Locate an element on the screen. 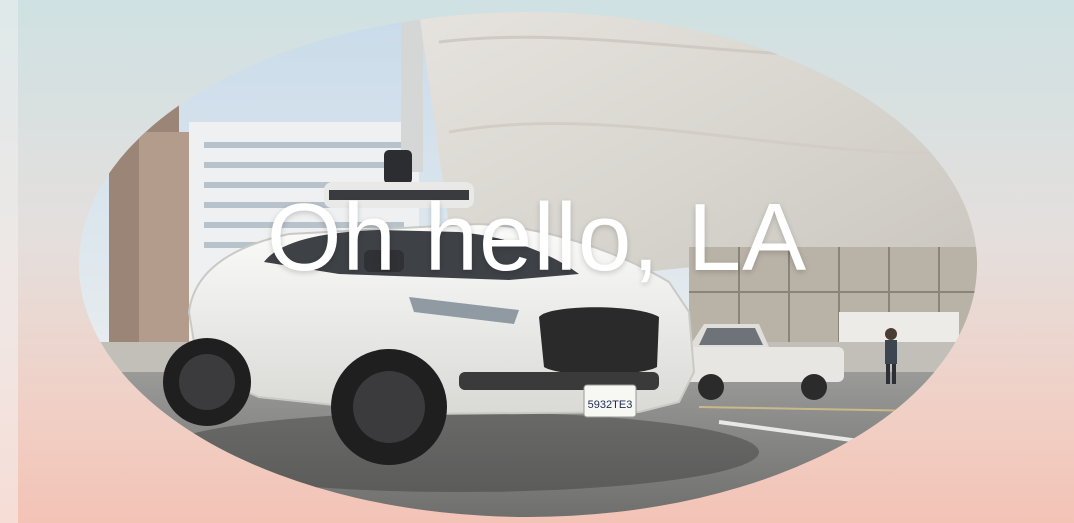 This screenshot has height=523, width=1074. building-spire is located at coordinates (412, 92).